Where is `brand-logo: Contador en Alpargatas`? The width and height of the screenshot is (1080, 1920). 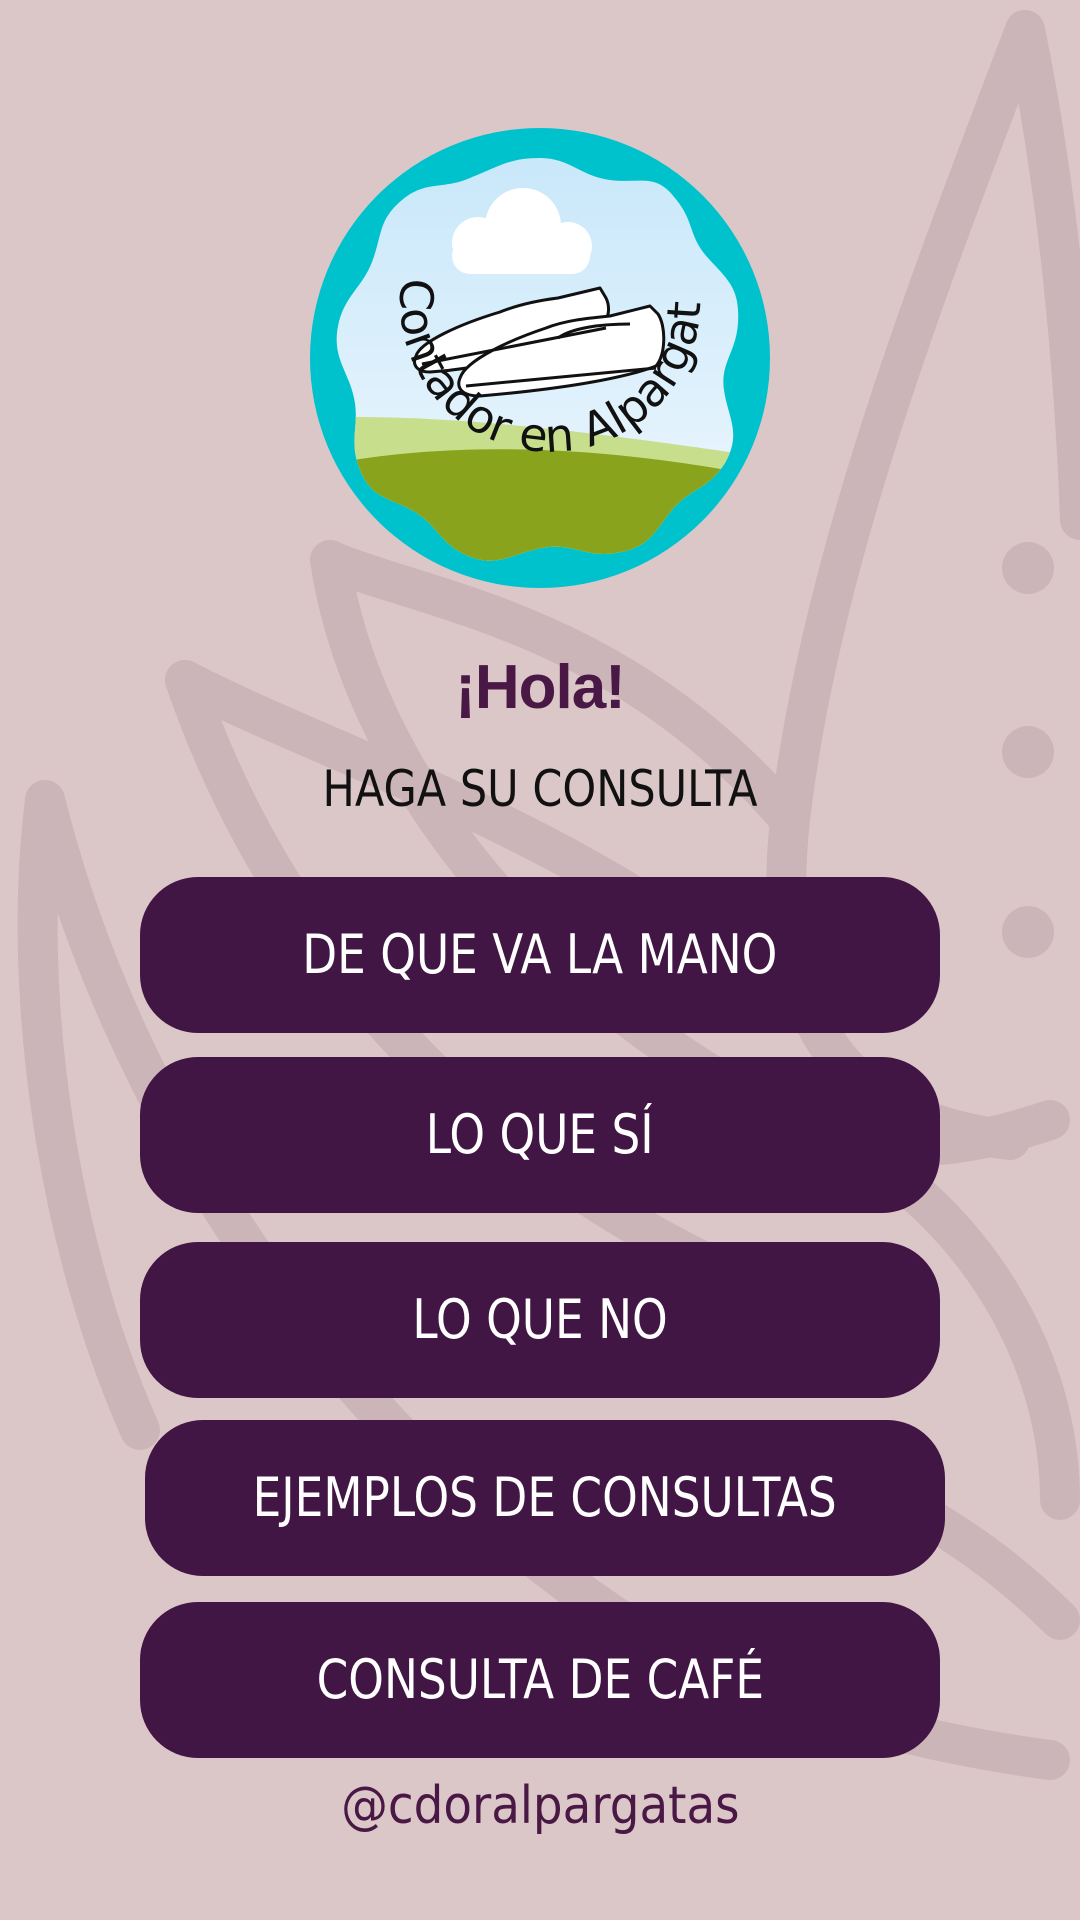 brand-logo: Contador en Alpargatas is located at coordinates (540, 358).